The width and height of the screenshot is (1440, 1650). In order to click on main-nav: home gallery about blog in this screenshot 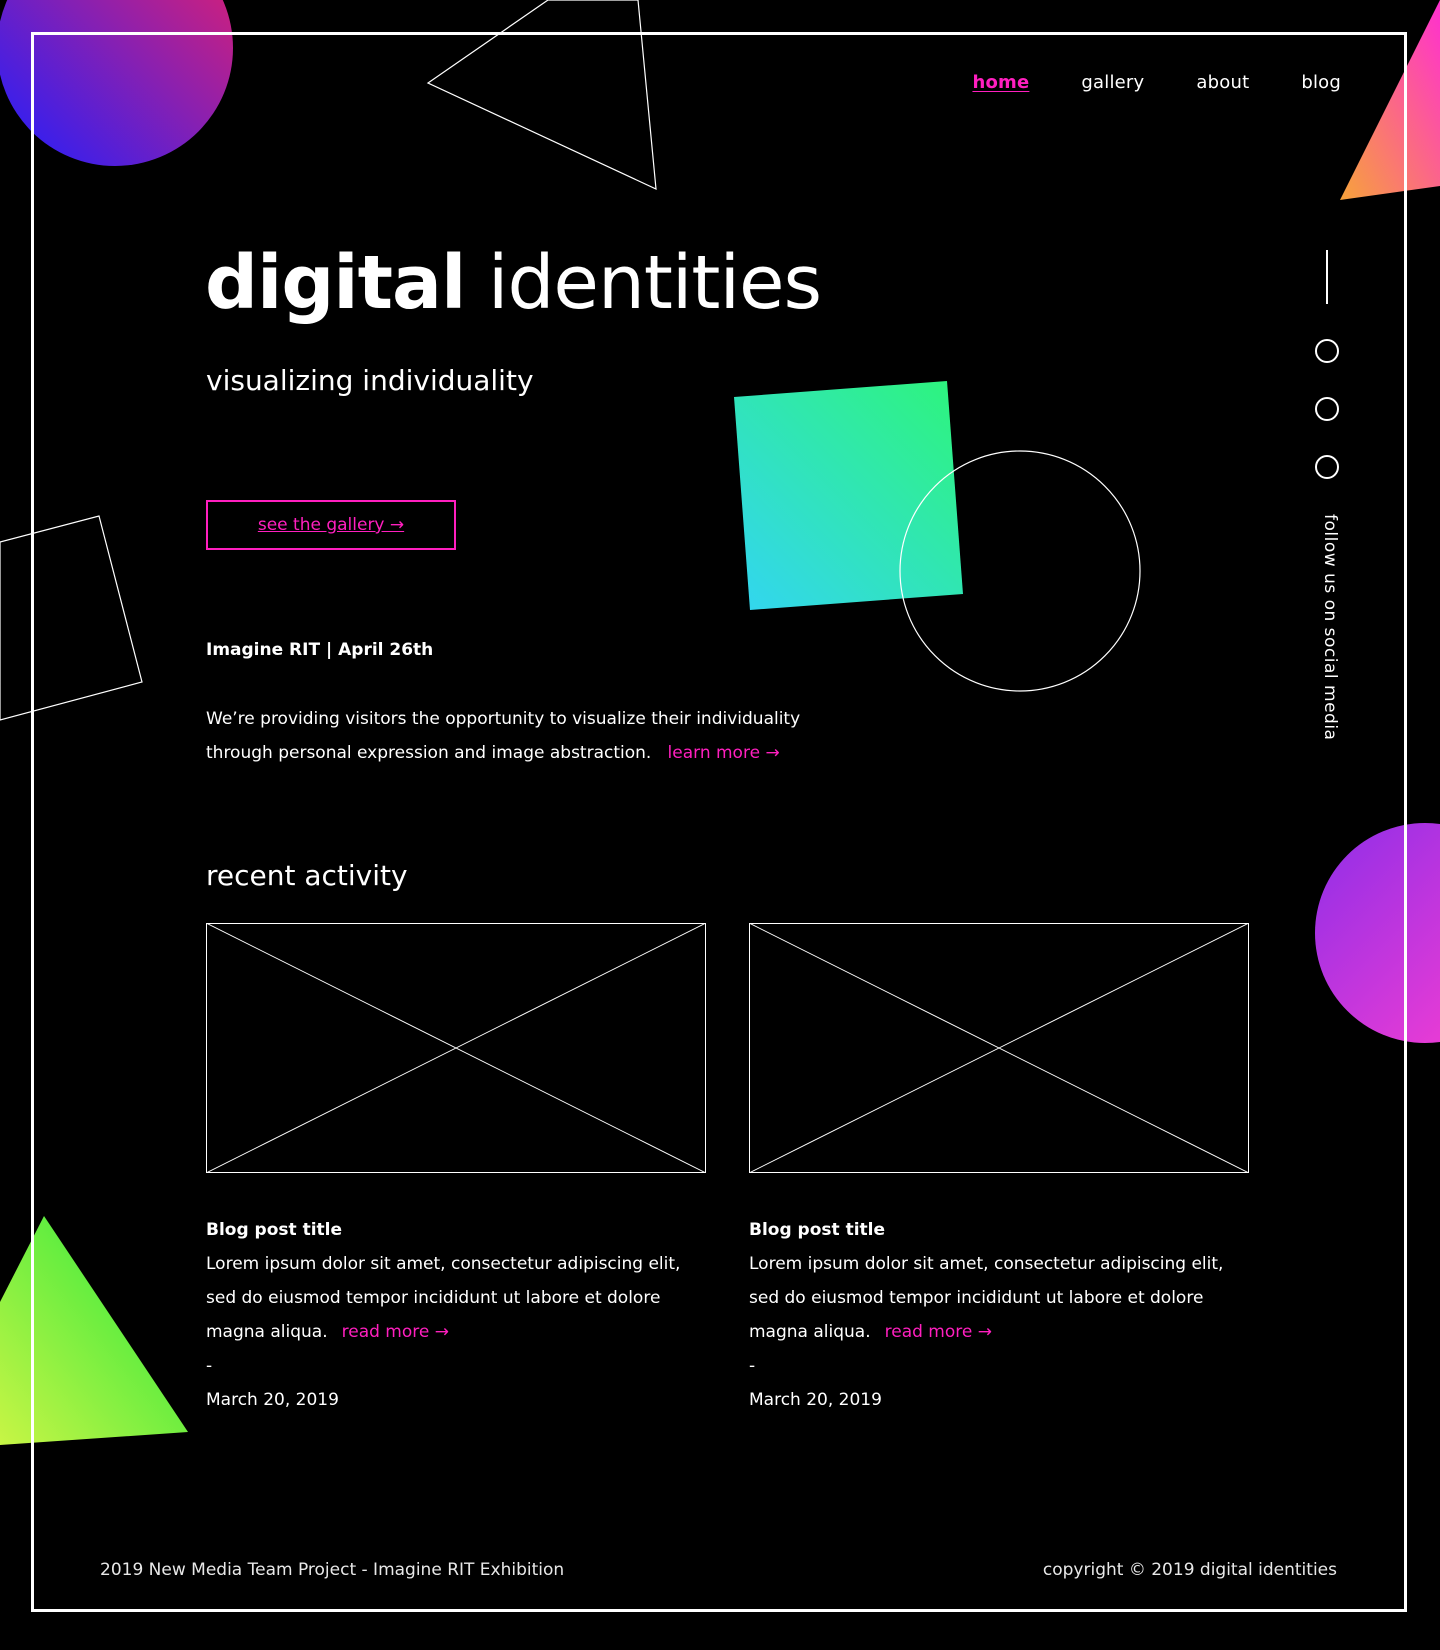, I will do `click(1156, 82)`.